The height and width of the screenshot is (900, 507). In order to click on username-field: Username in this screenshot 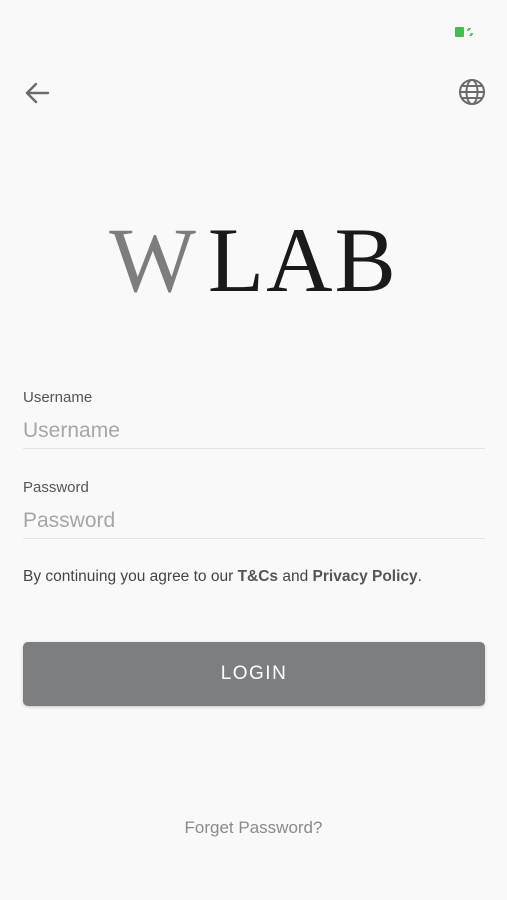, I will do `click(254, 418)`.